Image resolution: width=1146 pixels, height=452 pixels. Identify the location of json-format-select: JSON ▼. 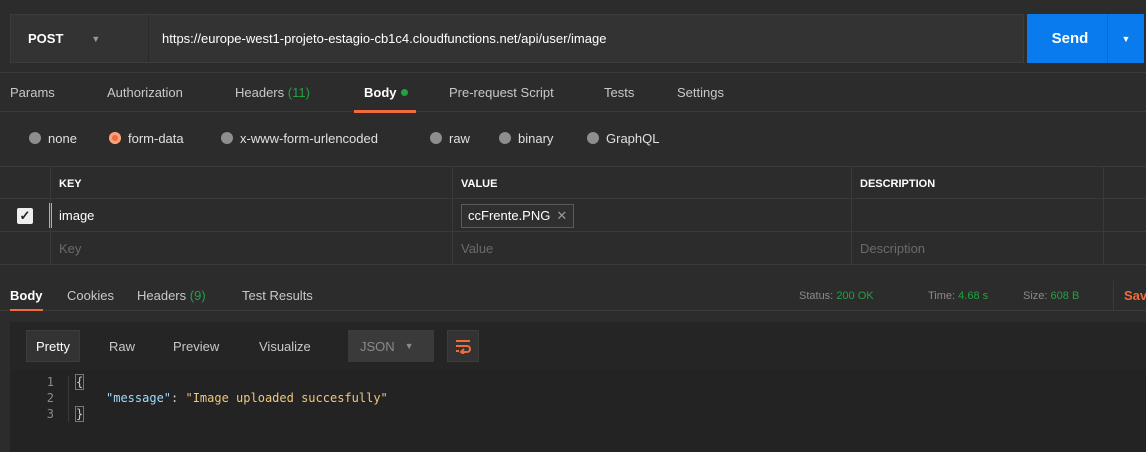
(391, 346).